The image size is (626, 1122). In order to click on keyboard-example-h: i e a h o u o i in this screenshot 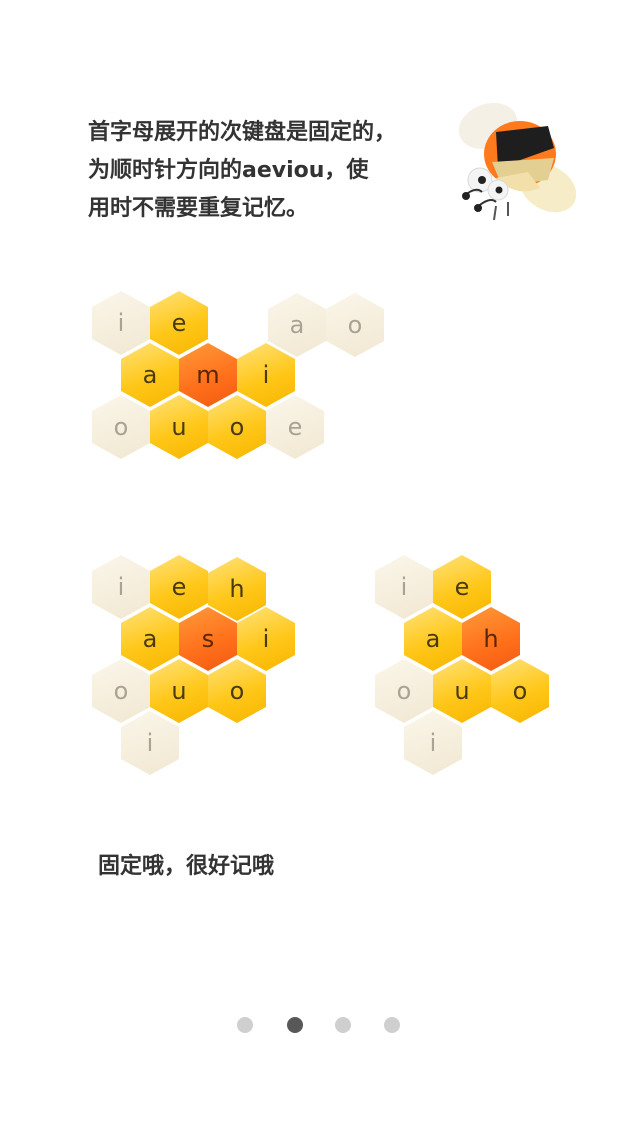, I will do `click(475, 673)`.